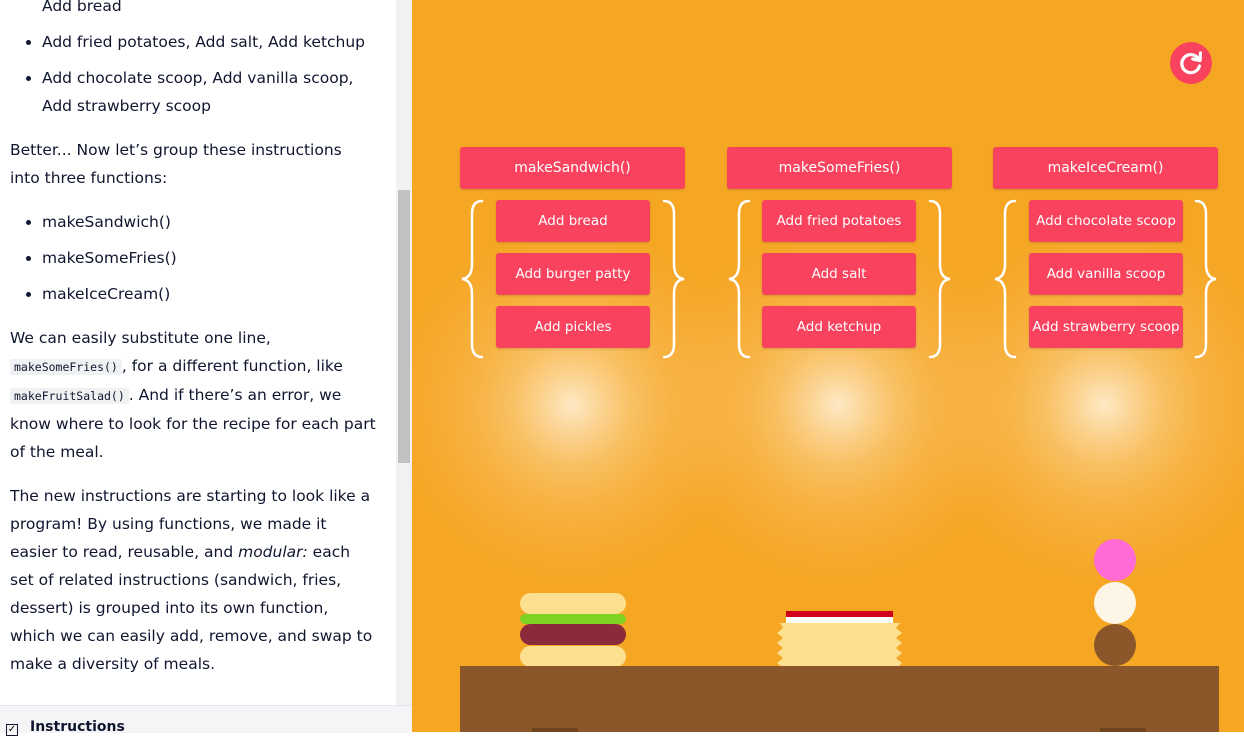 This screenshot has height=736, width=1244. Describe the element at coordinates (572, 168) in the screenshot. I see `function-makesandwich: makeSandwich()` at that location.